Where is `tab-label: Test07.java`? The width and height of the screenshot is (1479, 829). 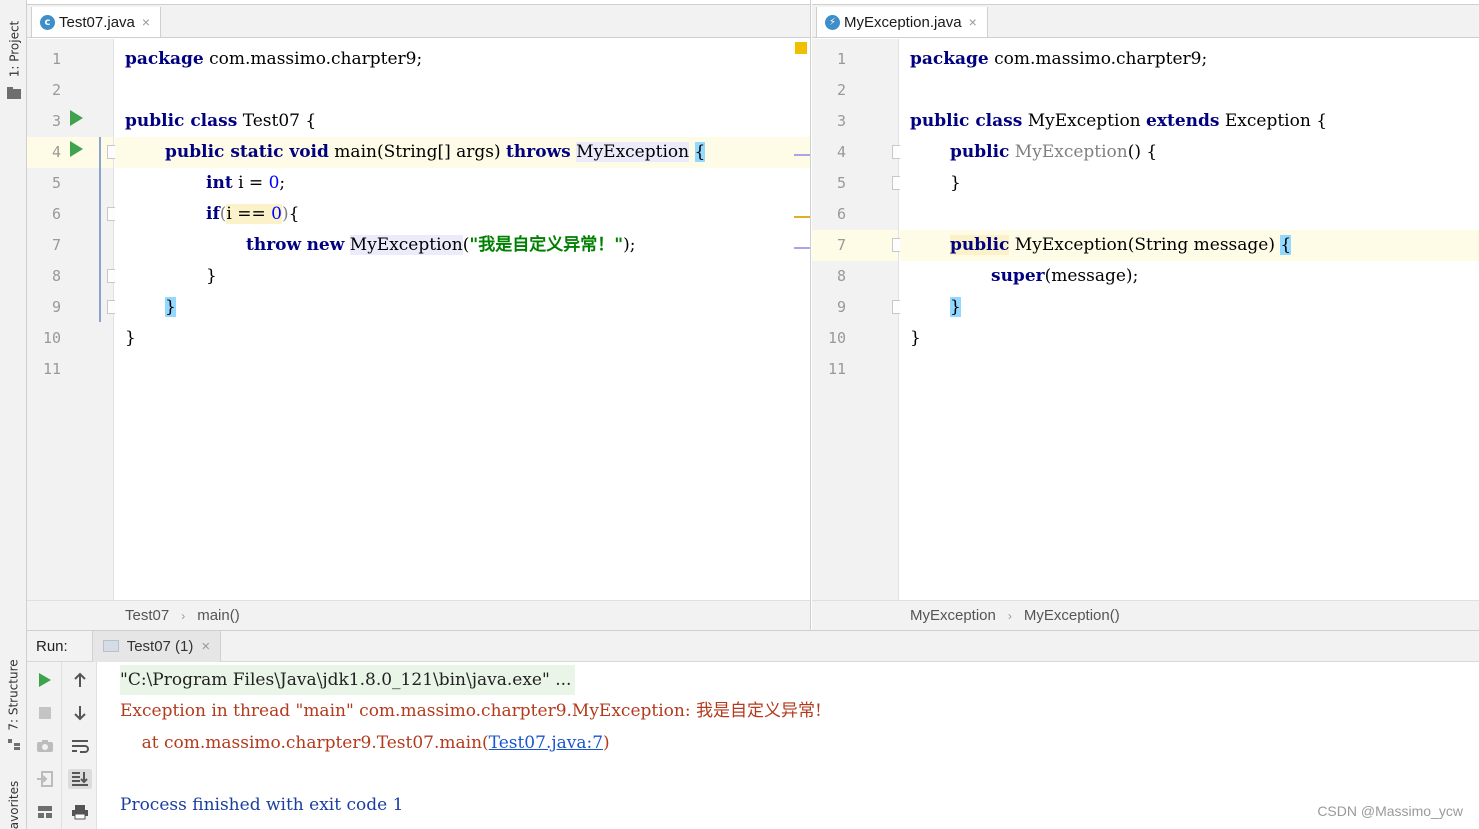 tab-label: Test07.java is located at coordinates (97, 22).